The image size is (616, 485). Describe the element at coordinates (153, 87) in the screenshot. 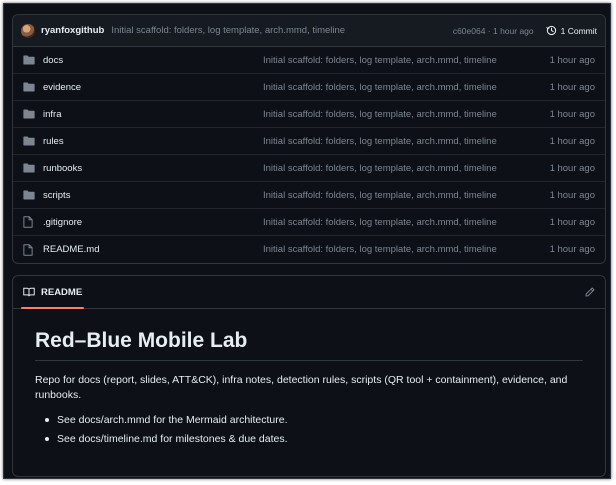

I see `file-name-link: evidence` at that location.